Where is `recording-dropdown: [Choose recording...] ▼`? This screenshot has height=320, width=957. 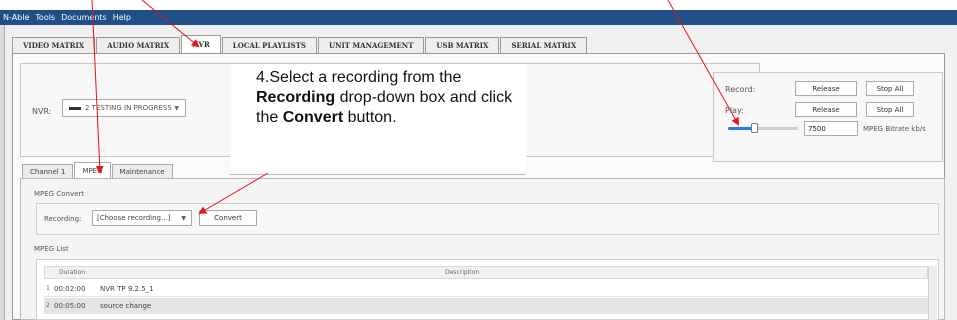 recording-dropdown: [Choose recording...] ▼ is located at coordinates (142, 218).